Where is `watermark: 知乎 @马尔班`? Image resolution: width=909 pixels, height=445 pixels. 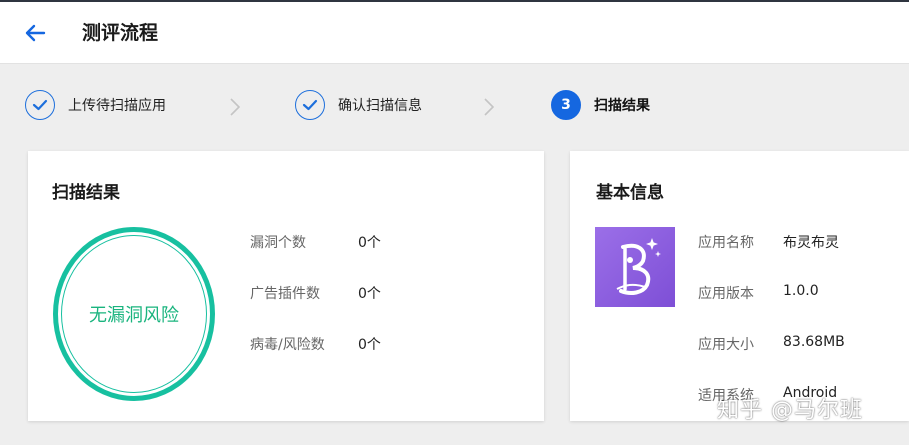 watermark: 知乎 @马尔班 is located at coordinates (790, 410).